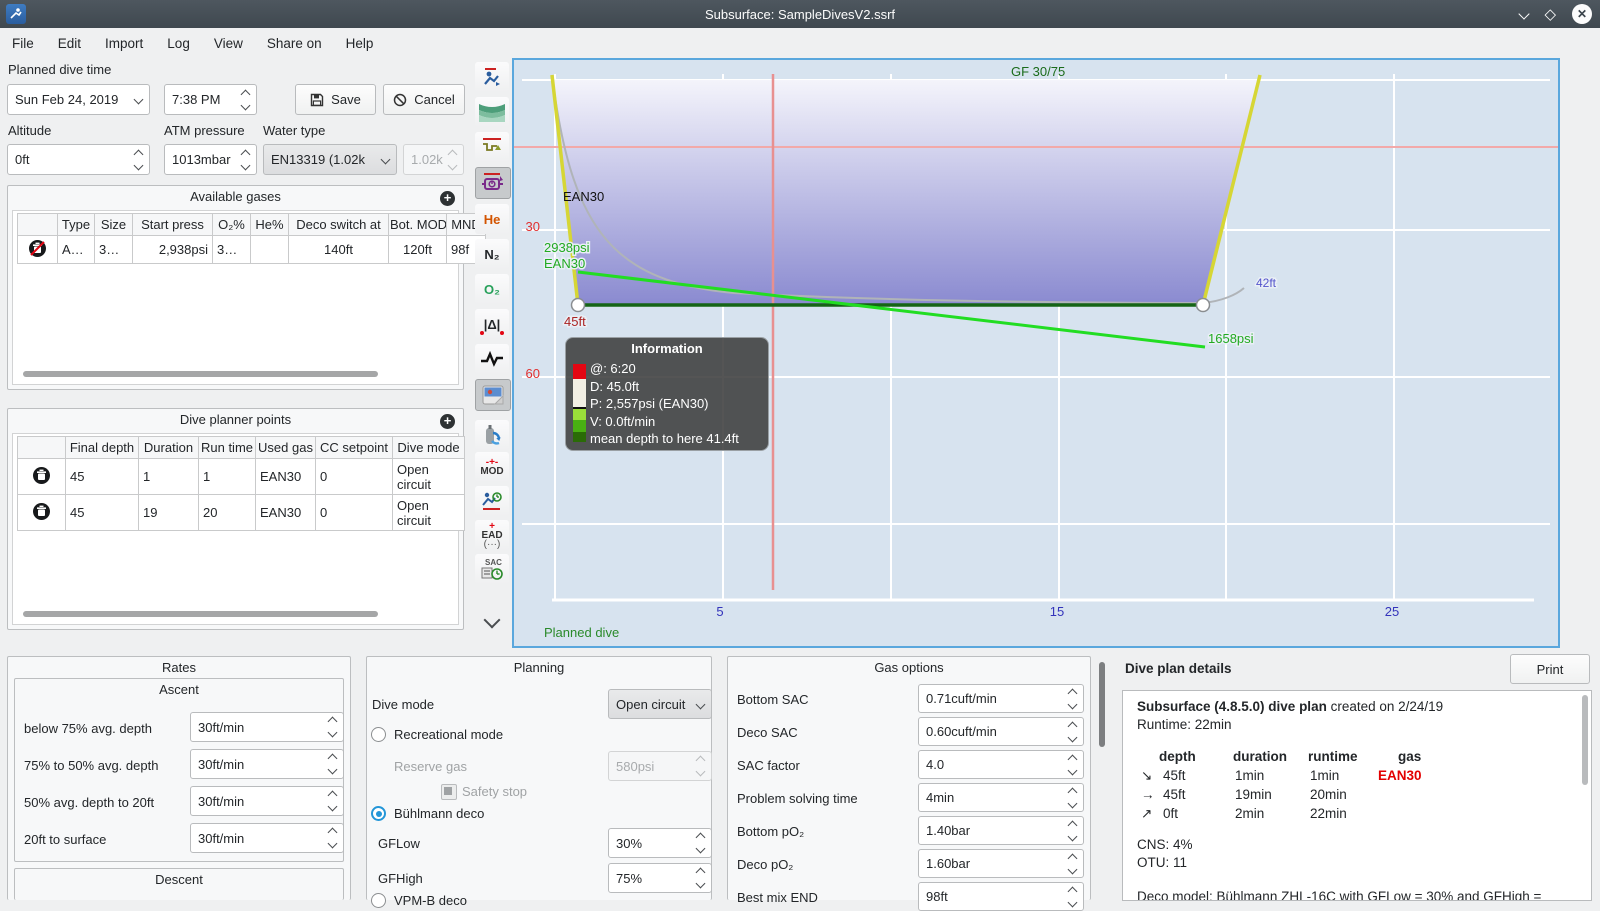 This screenshot has width=1600, height=911. I want to click on menu-file: File, so click(23, 43).